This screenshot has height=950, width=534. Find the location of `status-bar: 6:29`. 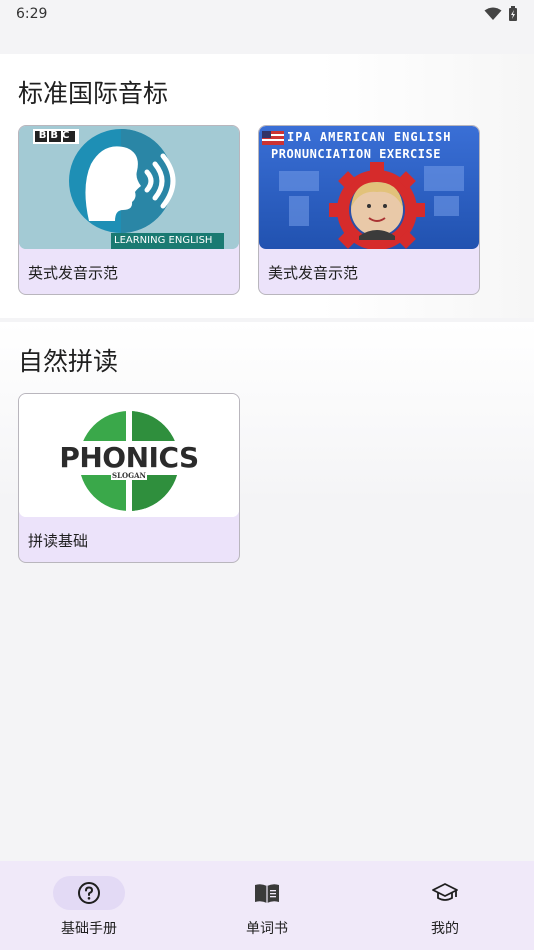

status-bar: 6:29 is located at coordinates (267, 14).